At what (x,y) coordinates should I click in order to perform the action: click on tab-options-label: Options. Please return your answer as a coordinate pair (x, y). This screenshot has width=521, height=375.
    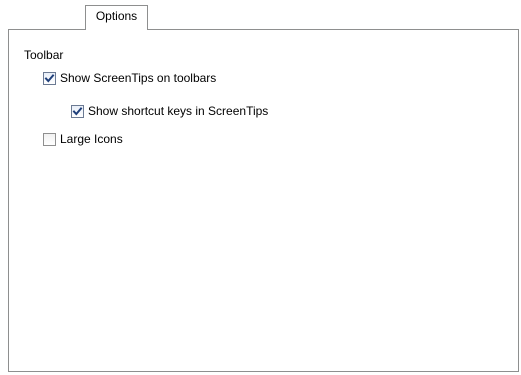
    Looking at the image, I should click on (116, 16).